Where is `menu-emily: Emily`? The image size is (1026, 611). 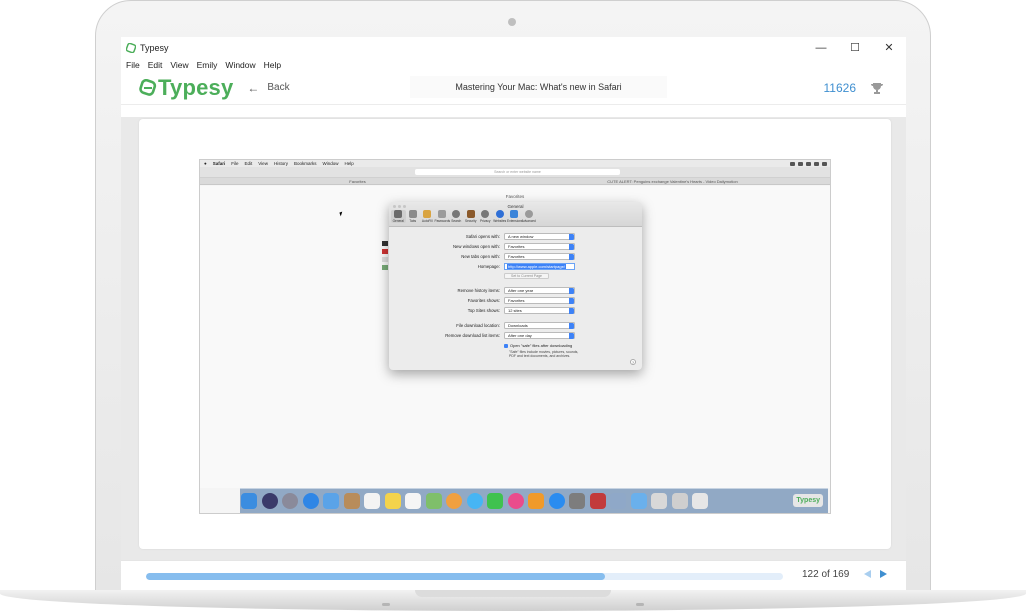
menu-emily: Emily is located at coordinates (207, 65).